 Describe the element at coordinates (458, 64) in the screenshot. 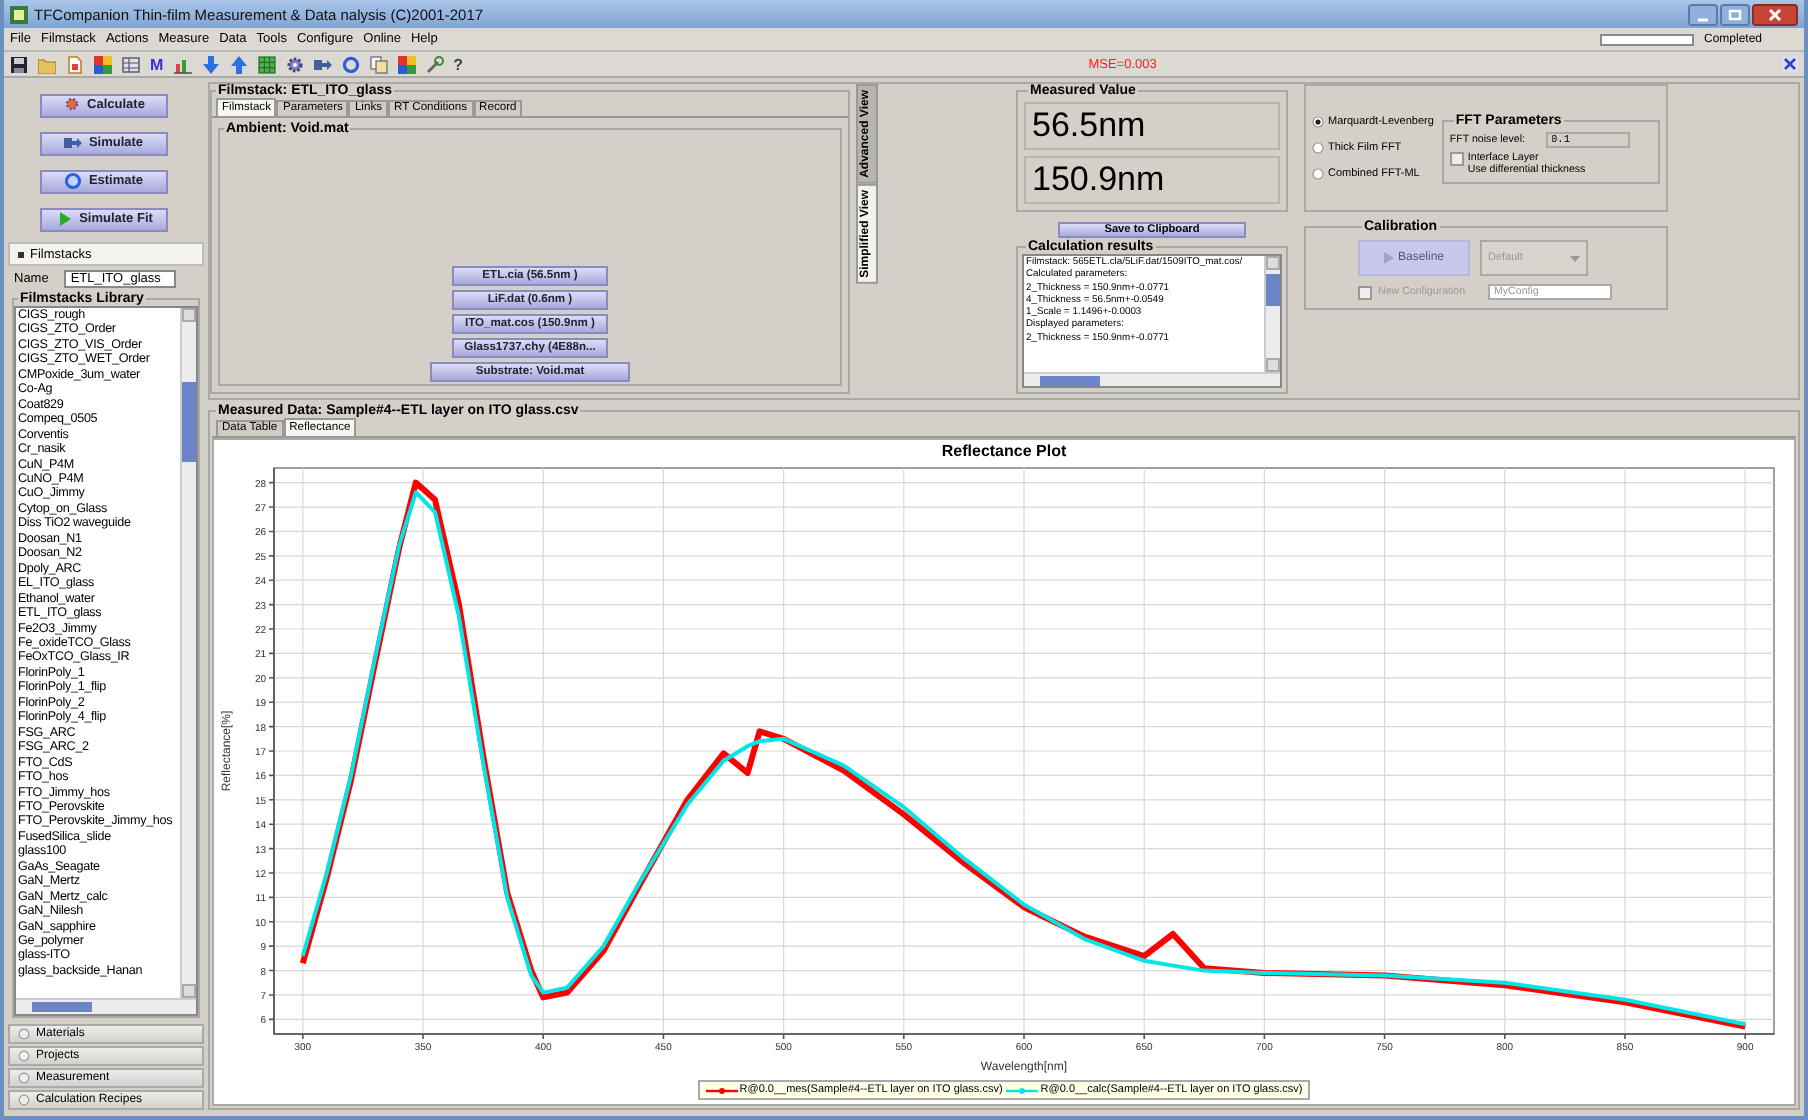

I see `toolbar-button: ?` at that location.